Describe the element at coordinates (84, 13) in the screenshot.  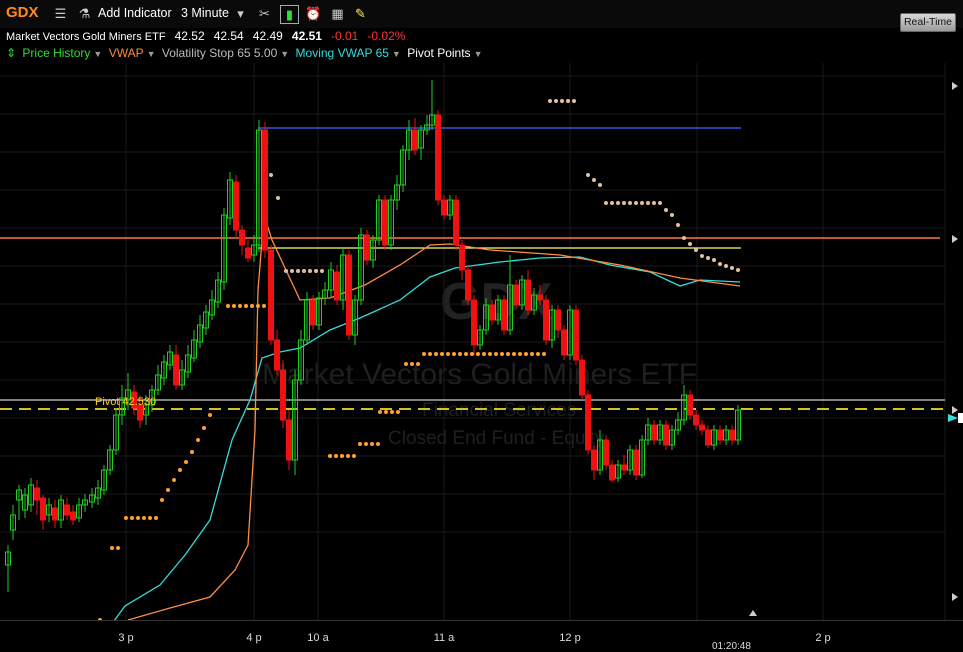
I see `add-indicator-icon: ⚗` at that location.